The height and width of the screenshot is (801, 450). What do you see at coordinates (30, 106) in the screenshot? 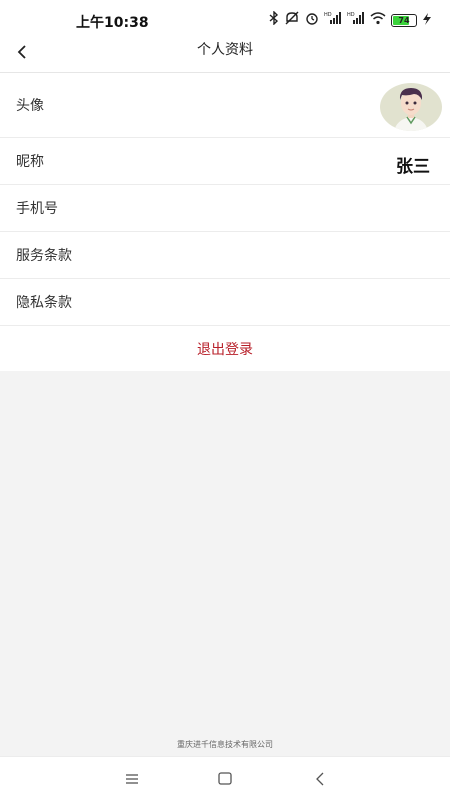
I see `avatar-label: 头像` at bounding box center [30, 106].